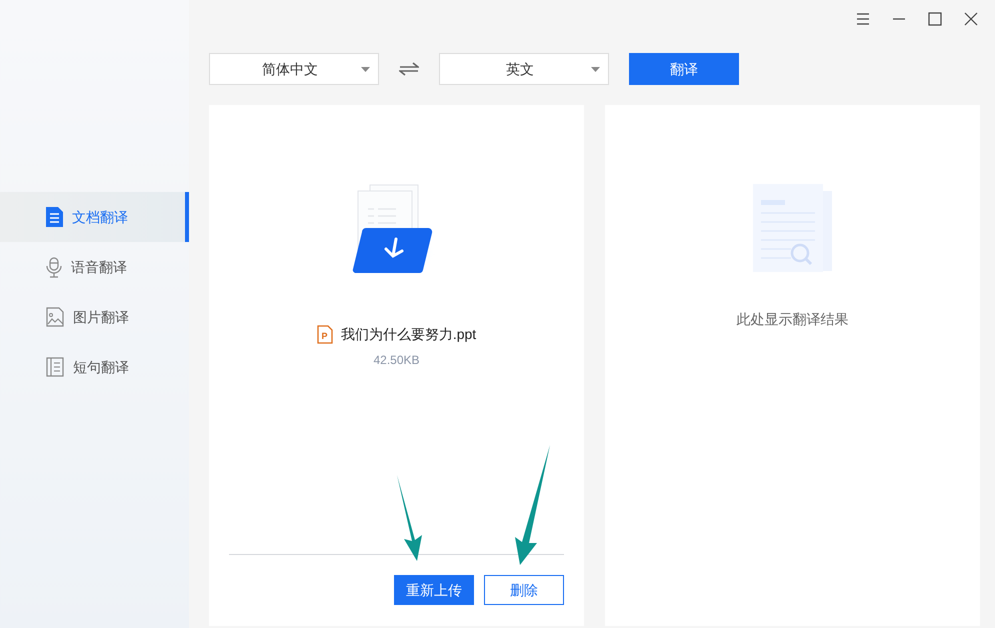 Image resolution: width=995 pixels, height=628 pixels. Describe the element at coordinates (792, 319) in the screenshot. I see `empty-result-message: 此处显示翻译结果` at that location.